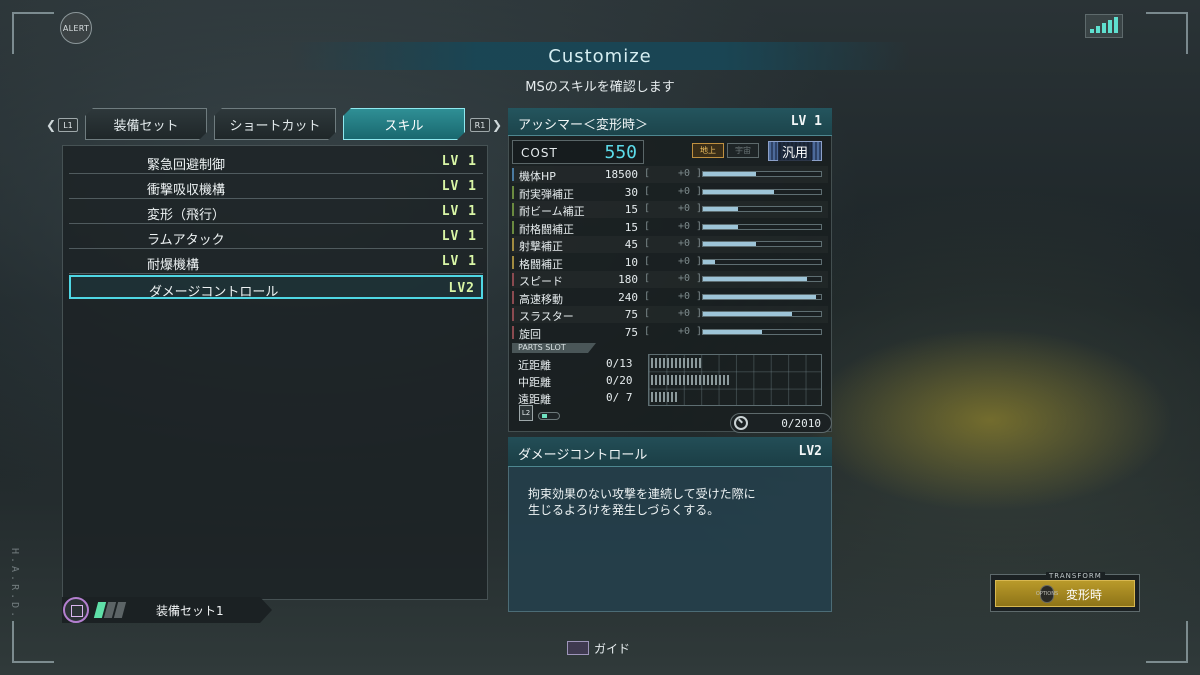 This screenshot has height=675, width=1200. I want to click on skill-name: 衝撃吸収機構, so click(186, 190).